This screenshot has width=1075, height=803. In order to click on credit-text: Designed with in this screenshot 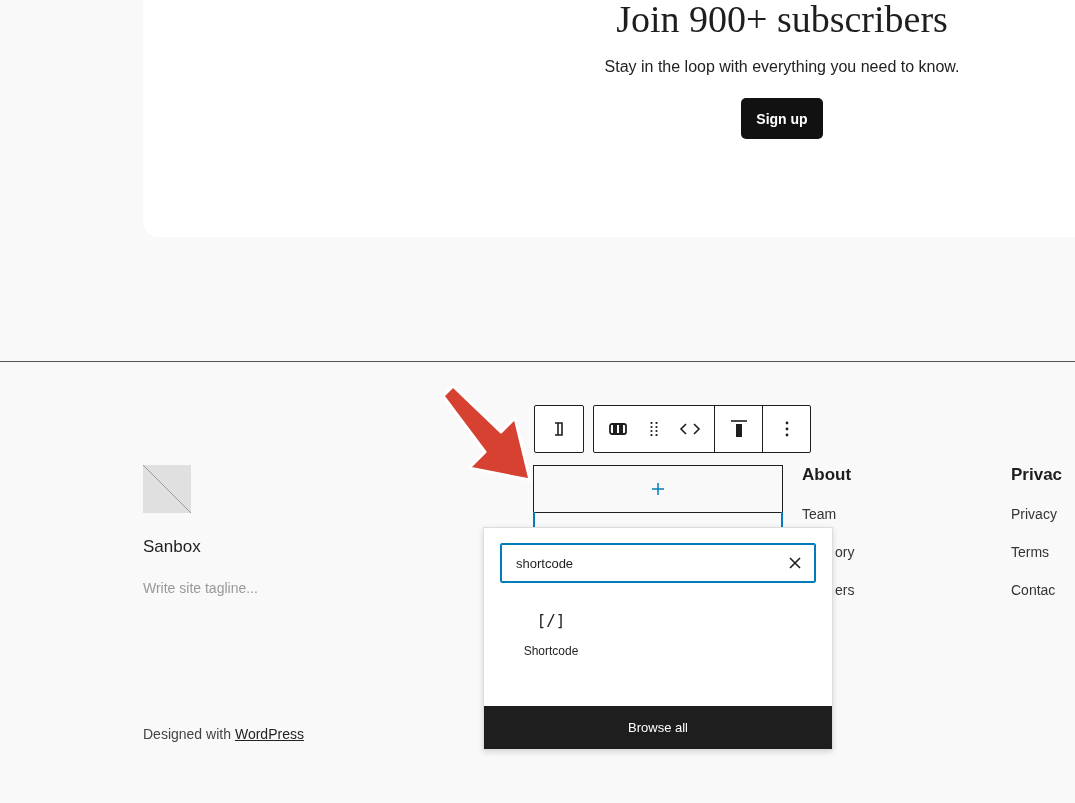, I will do `click(187, 734)`.